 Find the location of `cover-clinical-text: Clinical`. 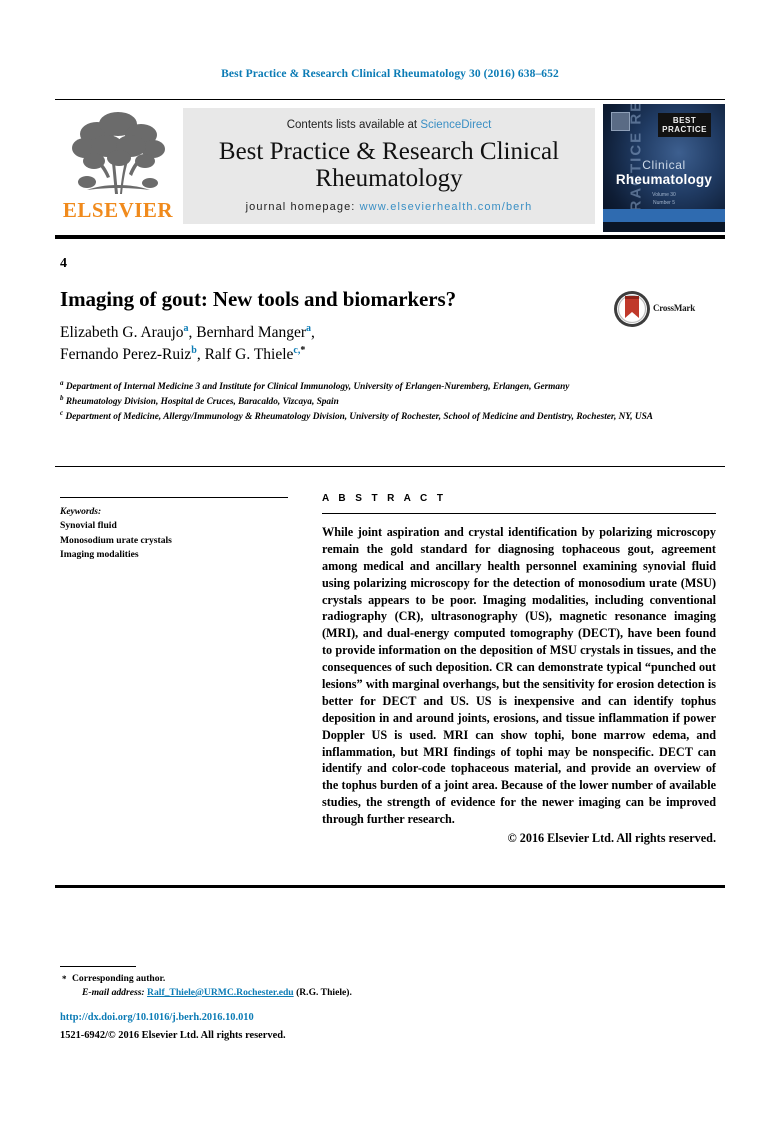

cover-clinical-text: Clinical is located at coordinates (664, 165).